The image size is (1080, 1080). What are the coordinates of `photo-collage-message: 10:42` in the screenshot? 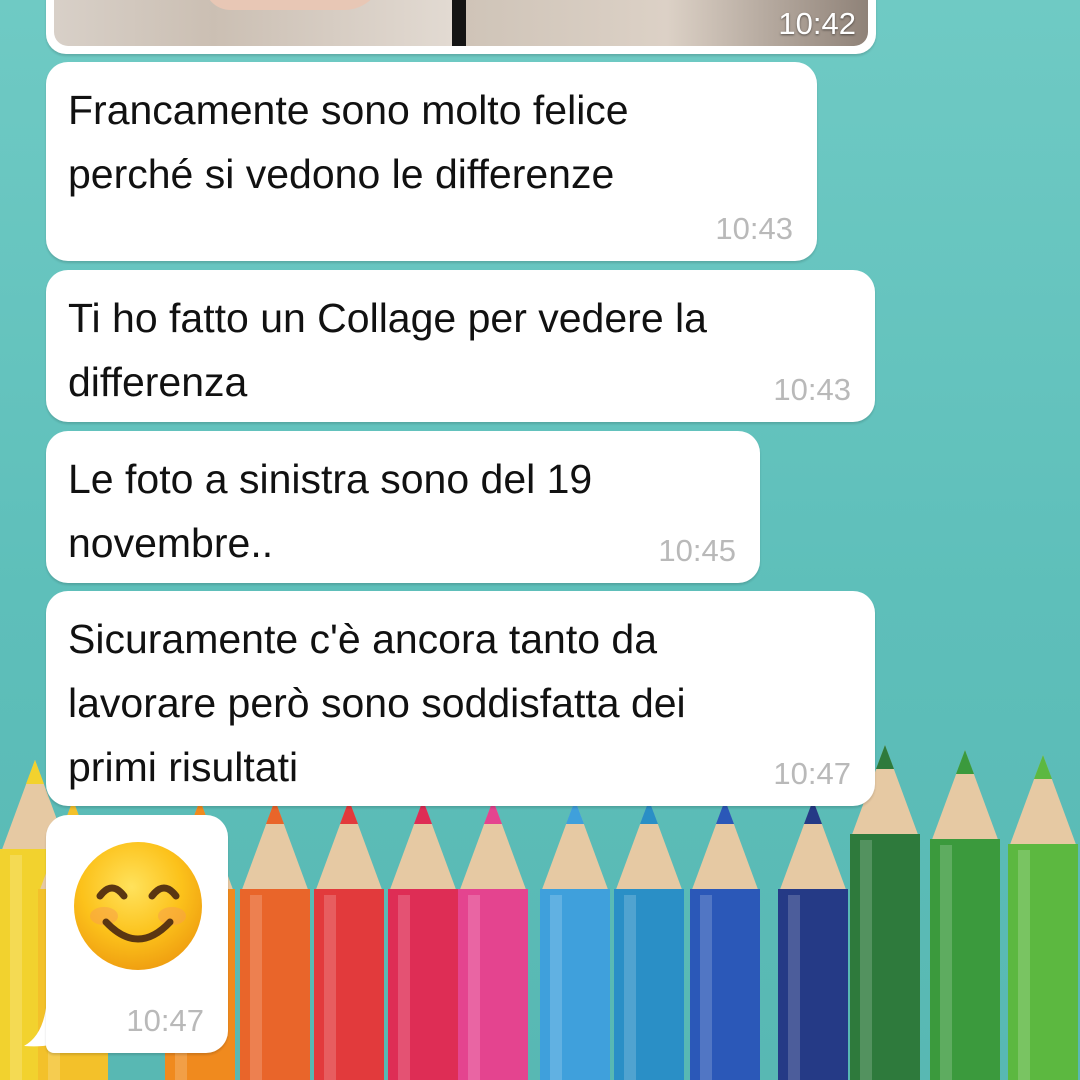 It's located at (461, 27).